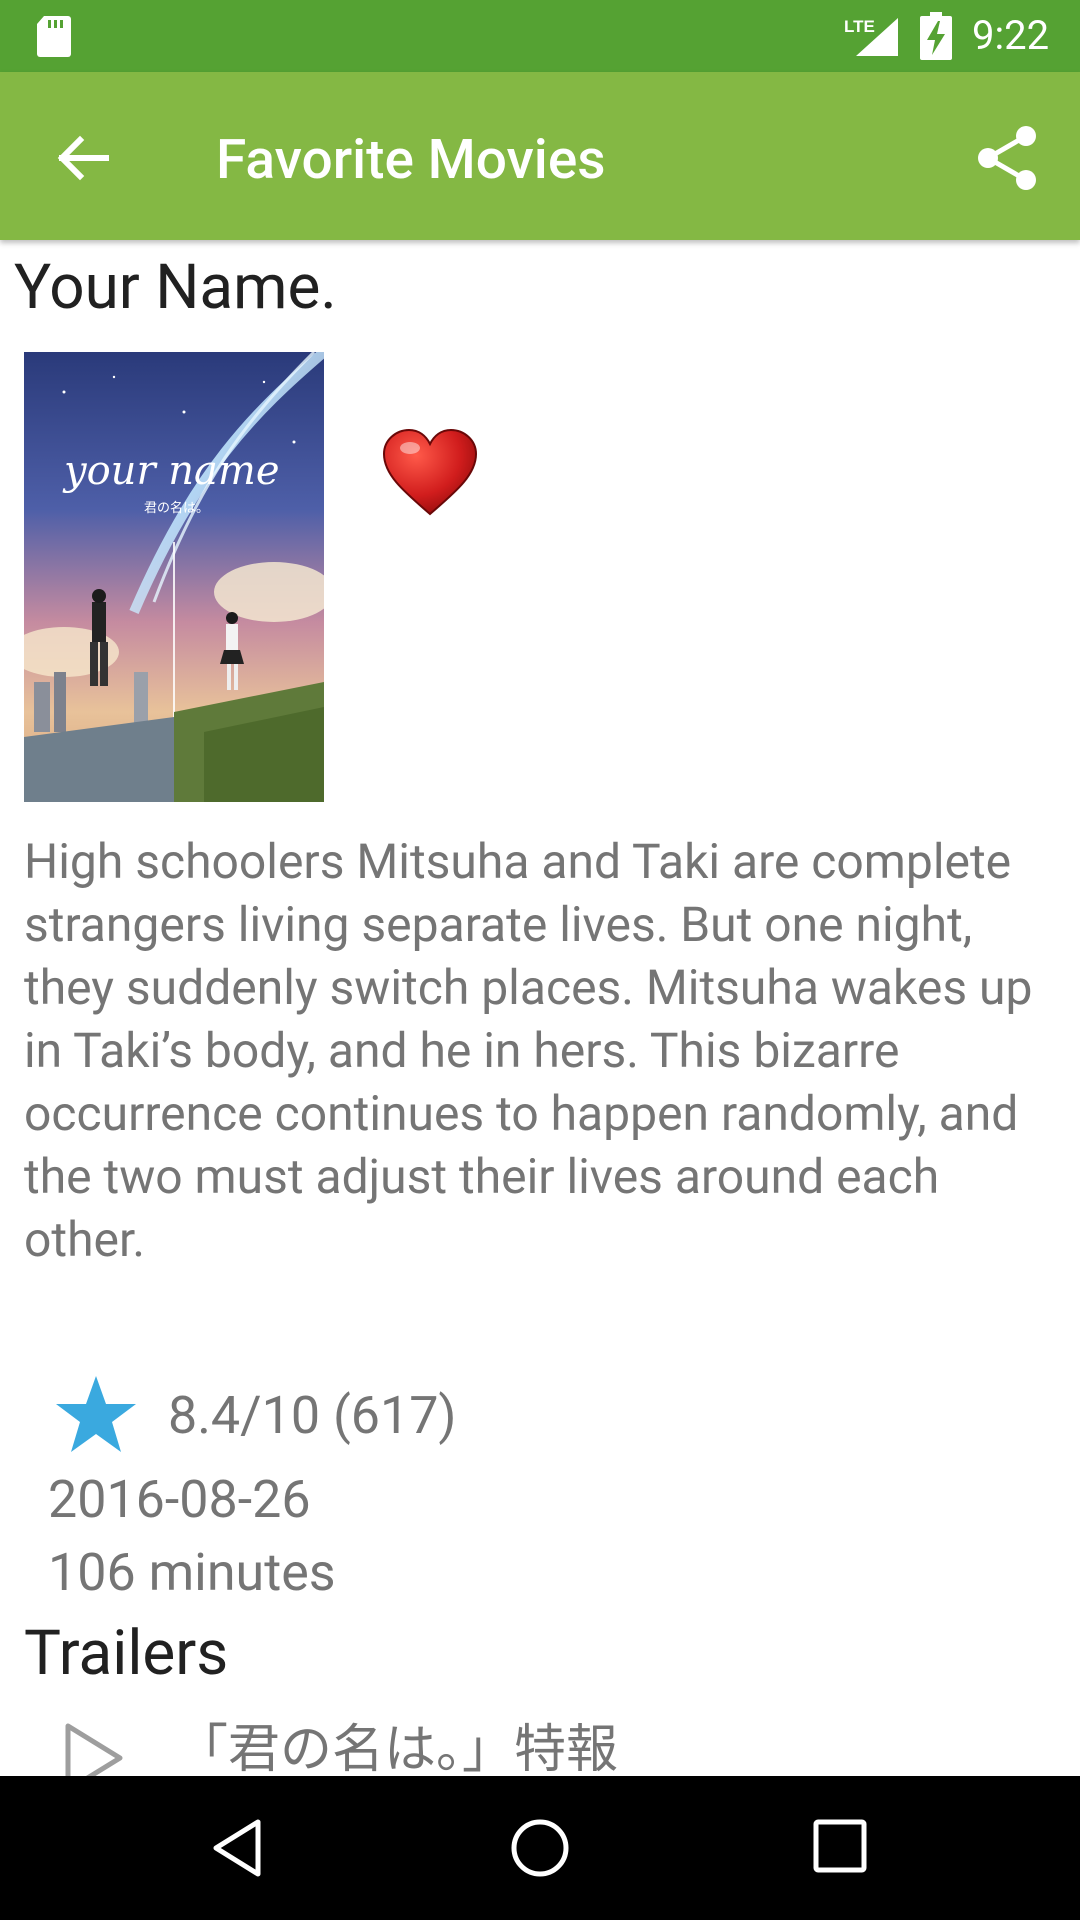  What do you see at coordinates (94, 1749) in the screenshot?
I see `play-icon` at bounding box center [94, 1749].